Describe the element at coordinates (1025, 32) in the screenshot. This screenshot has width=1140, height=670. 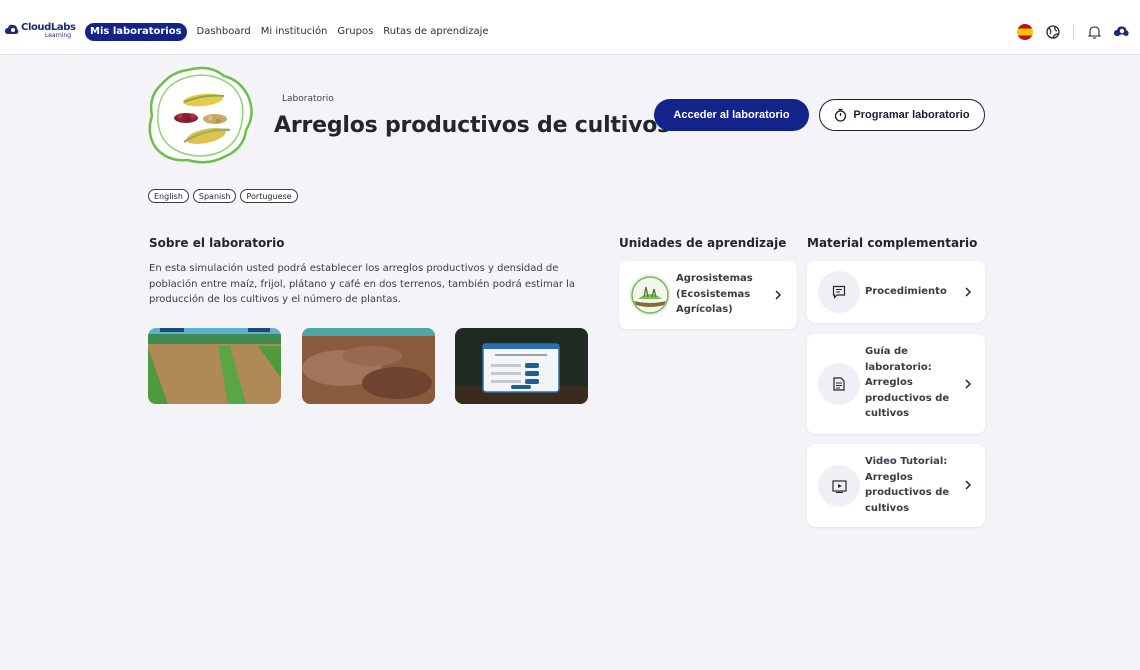
I see `spain-flag-icon` at that location.